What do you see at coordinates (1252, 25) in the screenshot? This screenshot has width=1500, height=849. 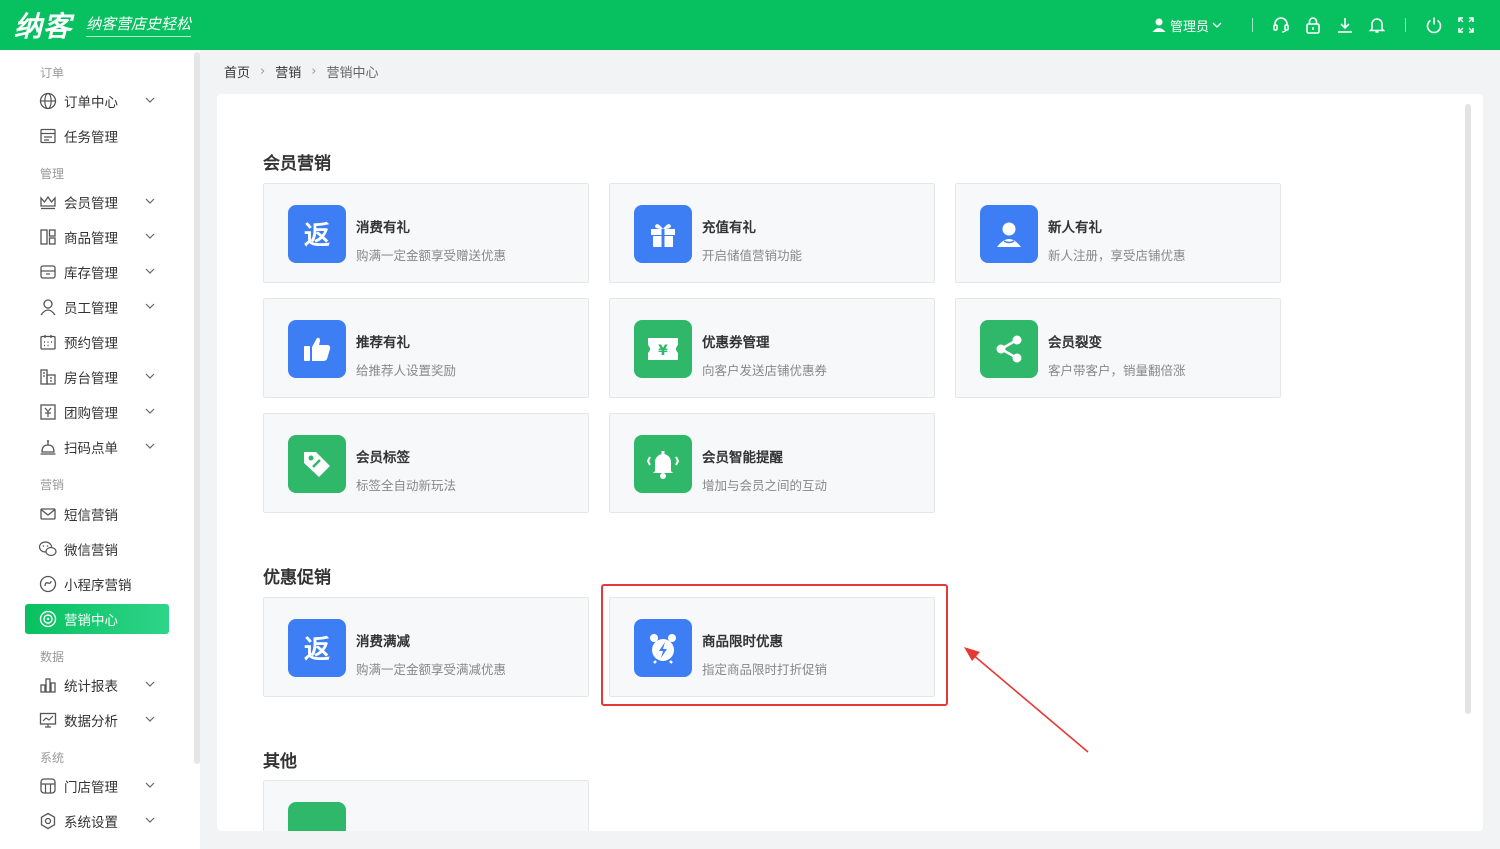 I see `divider` at bounding box center [1252, 25].